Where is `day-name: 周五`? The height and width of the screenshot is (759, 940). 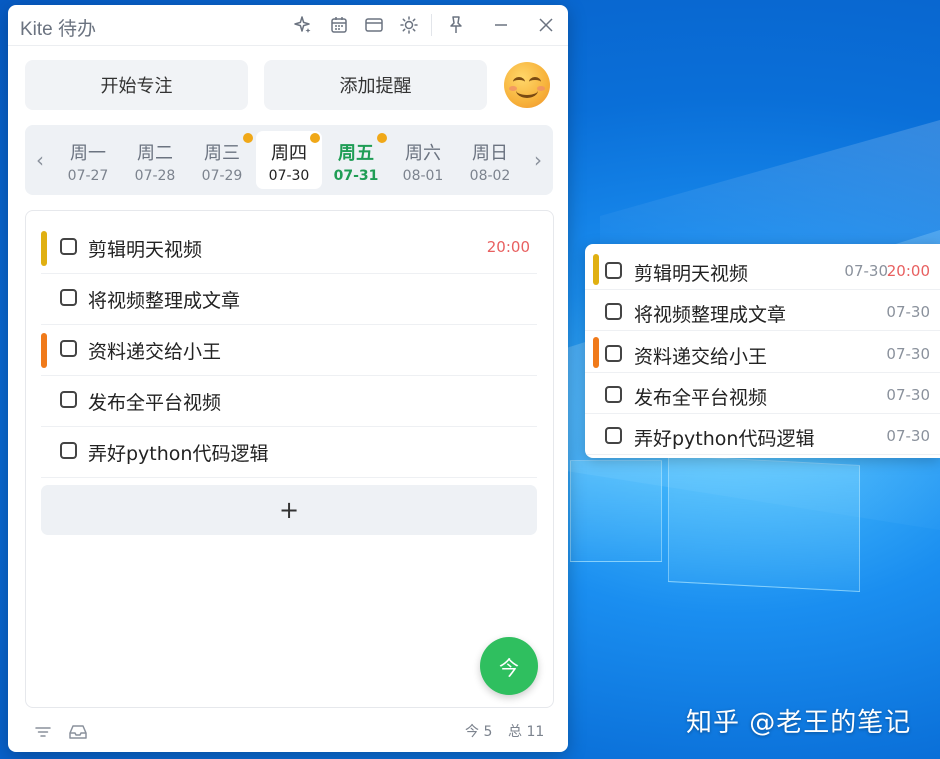
day-name: 周五 is located at coordinates (356, 153).